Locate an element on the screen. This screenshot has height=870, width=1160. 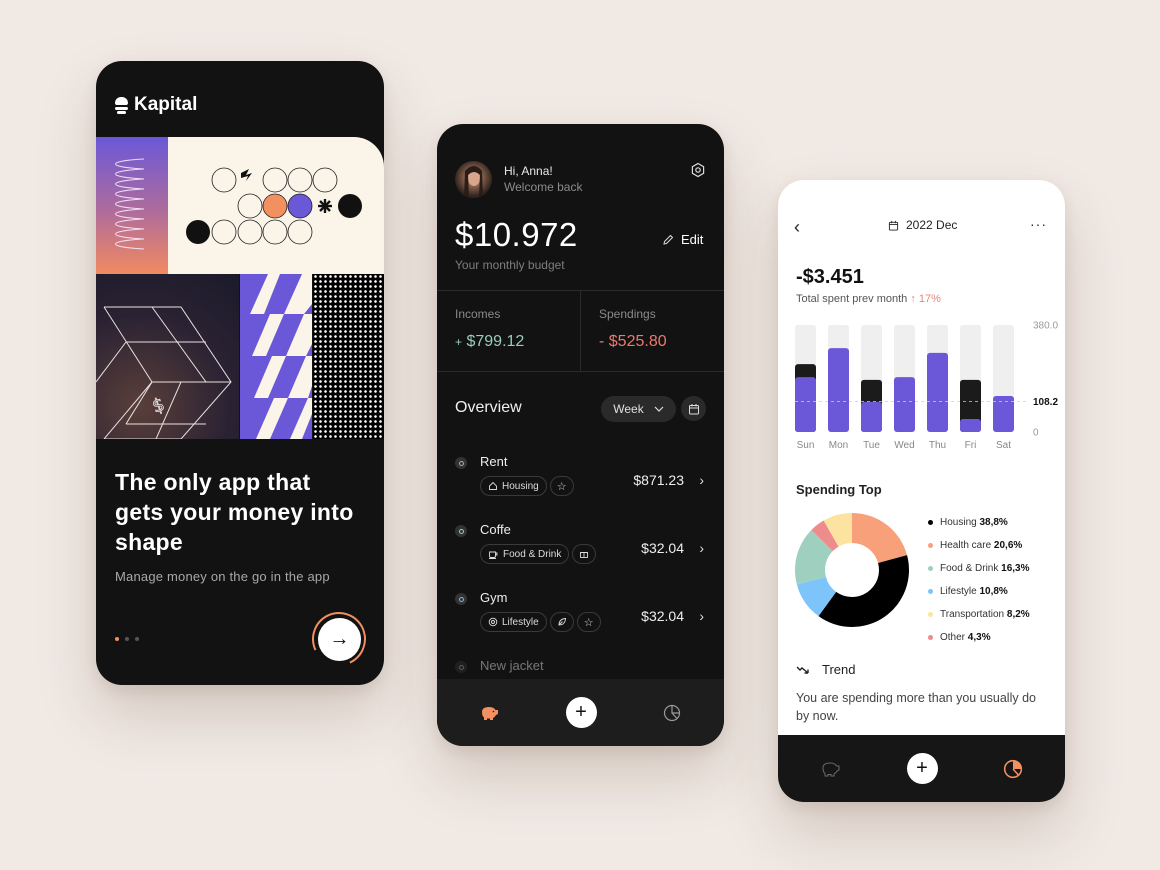
more-options-icon: ··· is located at coordinates (1038, 224).